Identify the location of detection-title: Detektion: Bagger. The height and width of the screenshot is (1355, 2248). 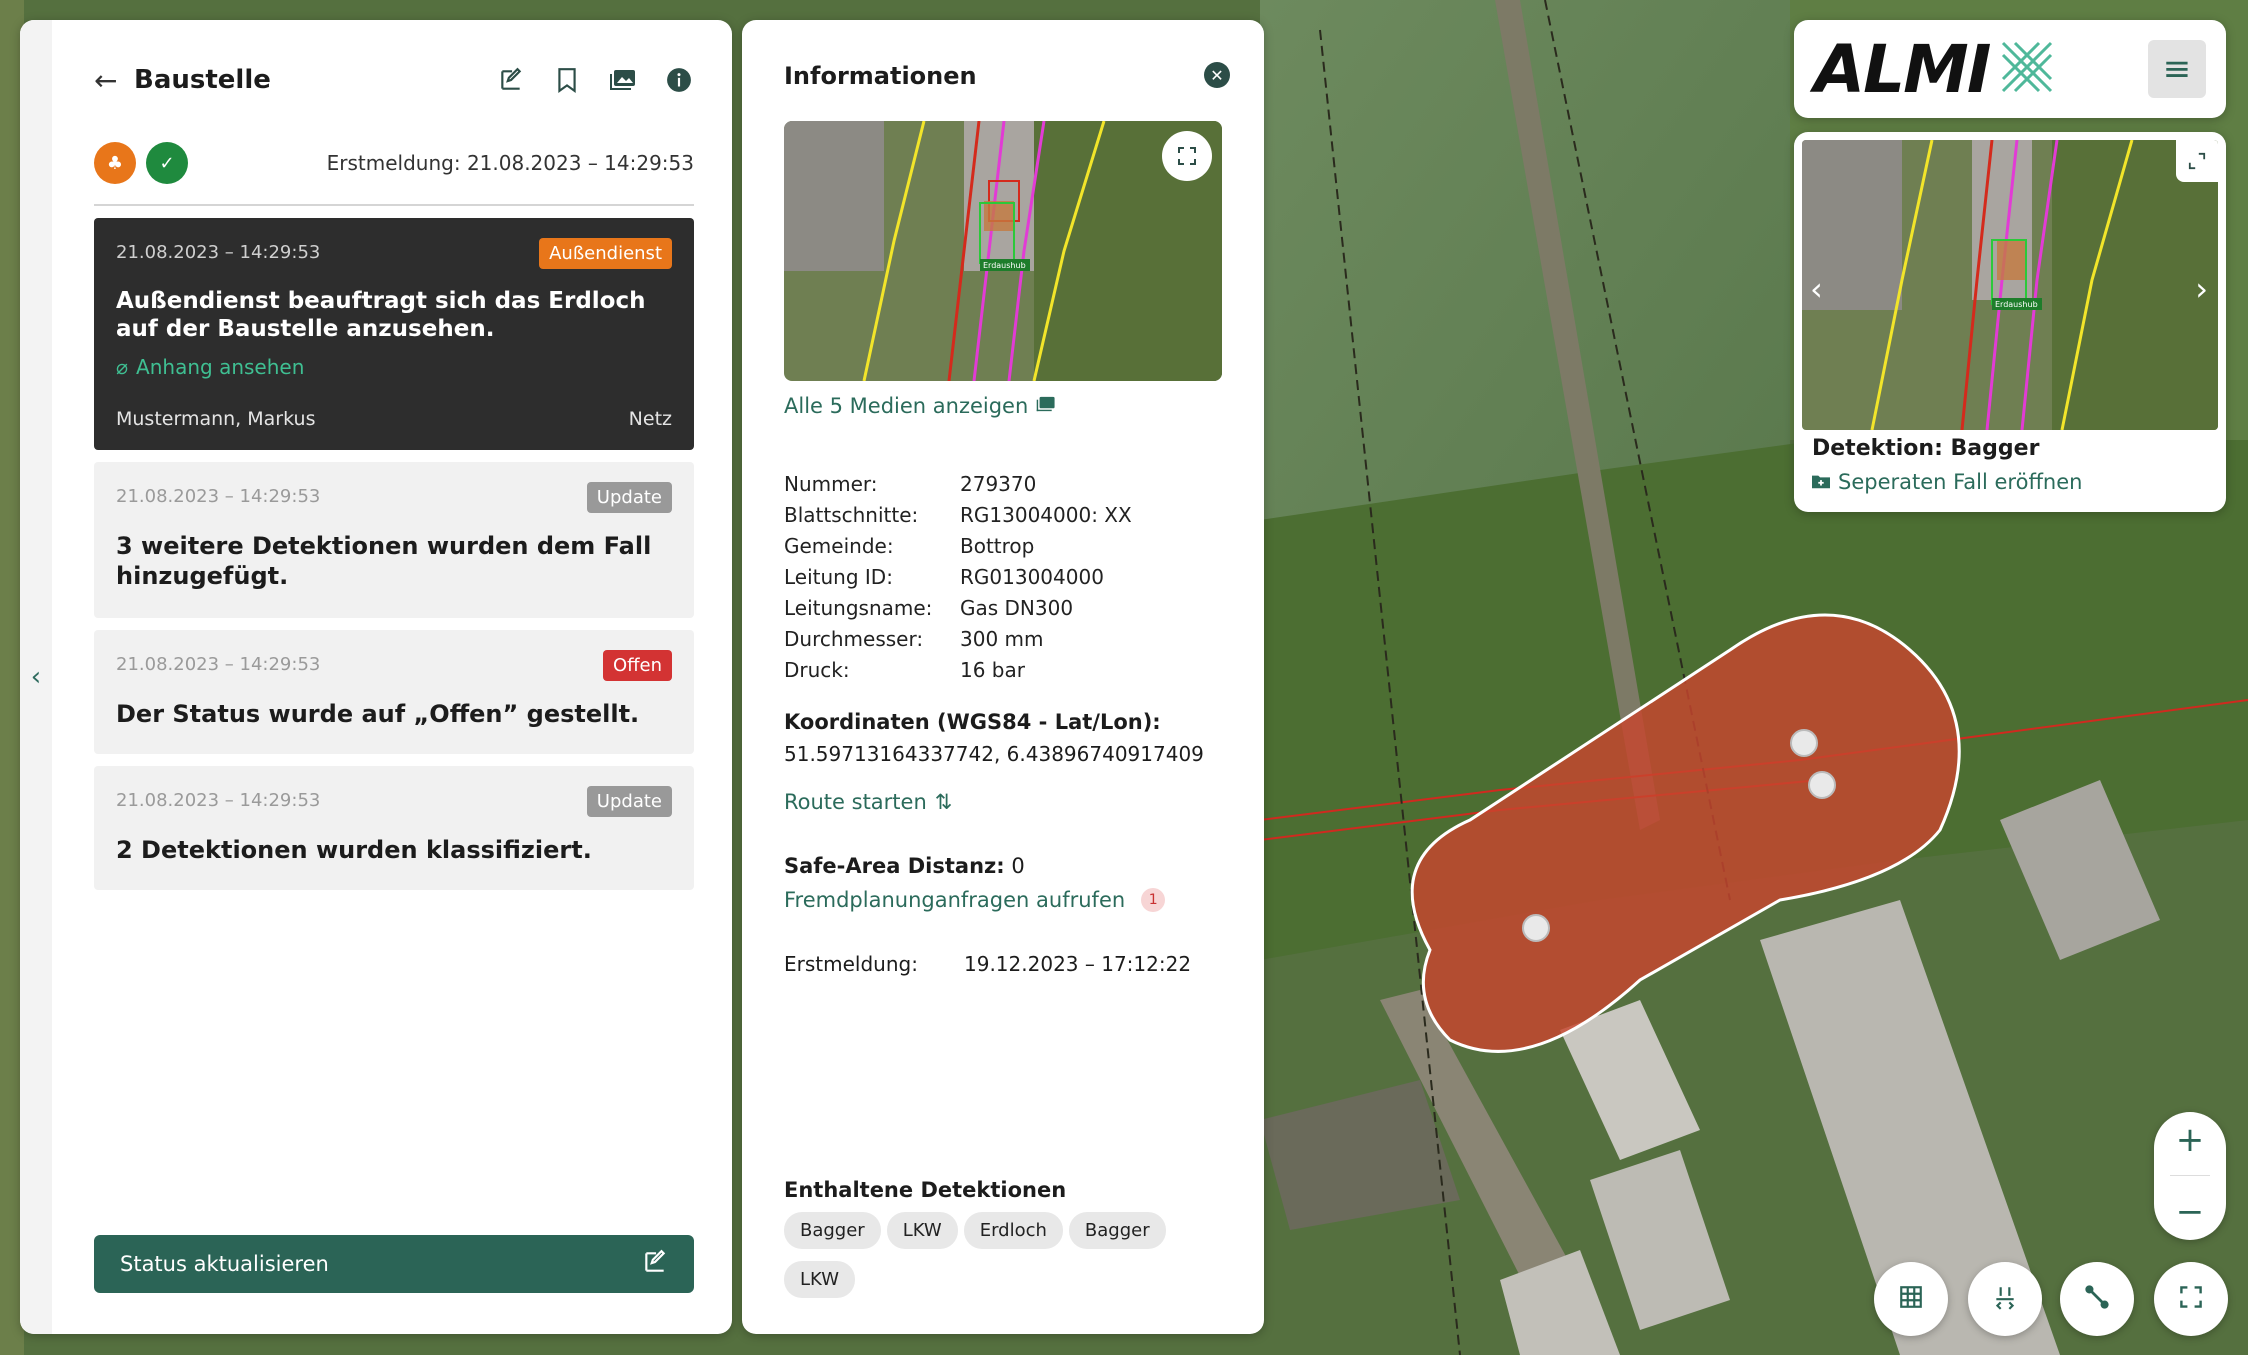
(1926, 448).